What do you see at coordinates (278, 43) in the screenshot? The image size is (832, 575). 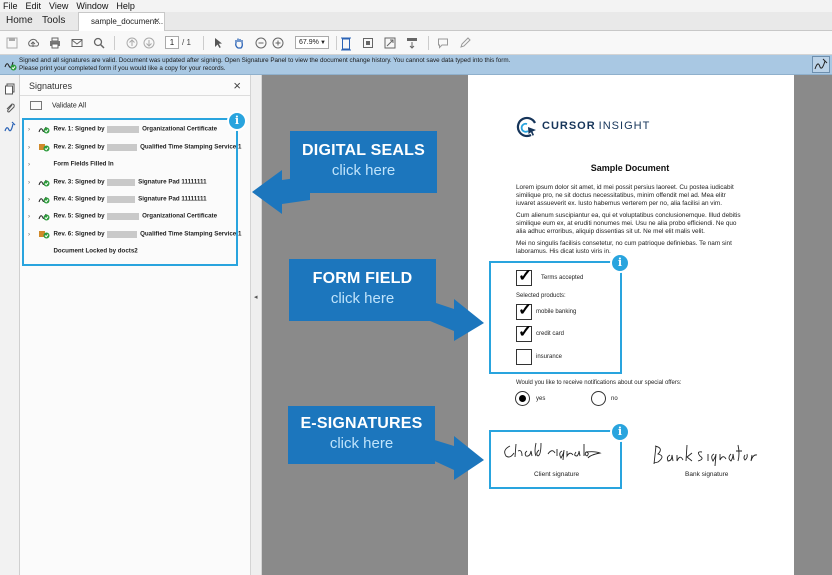 I see `zoom-in-icon` at bounding box center [278, 43].